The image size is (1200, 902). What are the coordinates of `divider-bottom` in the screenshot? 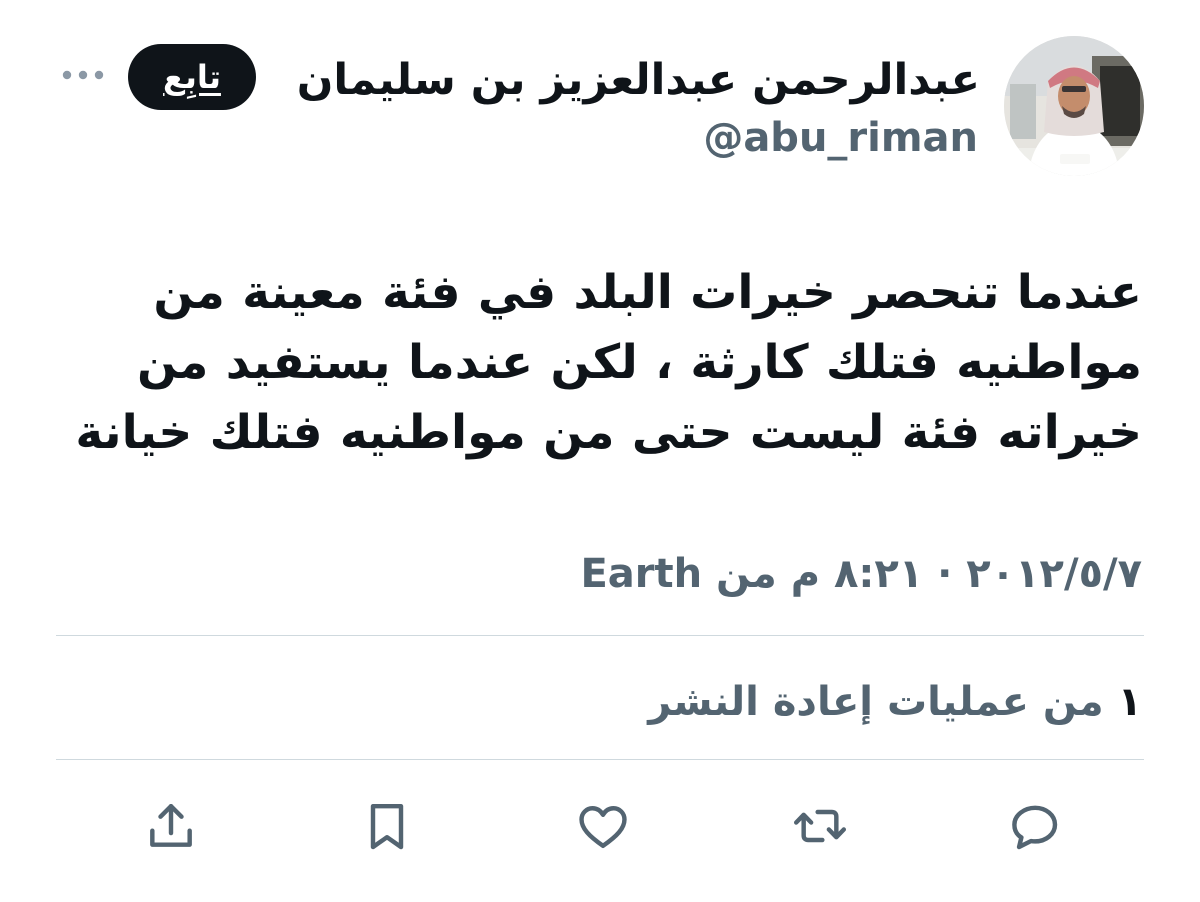 It's located at (600, 759).